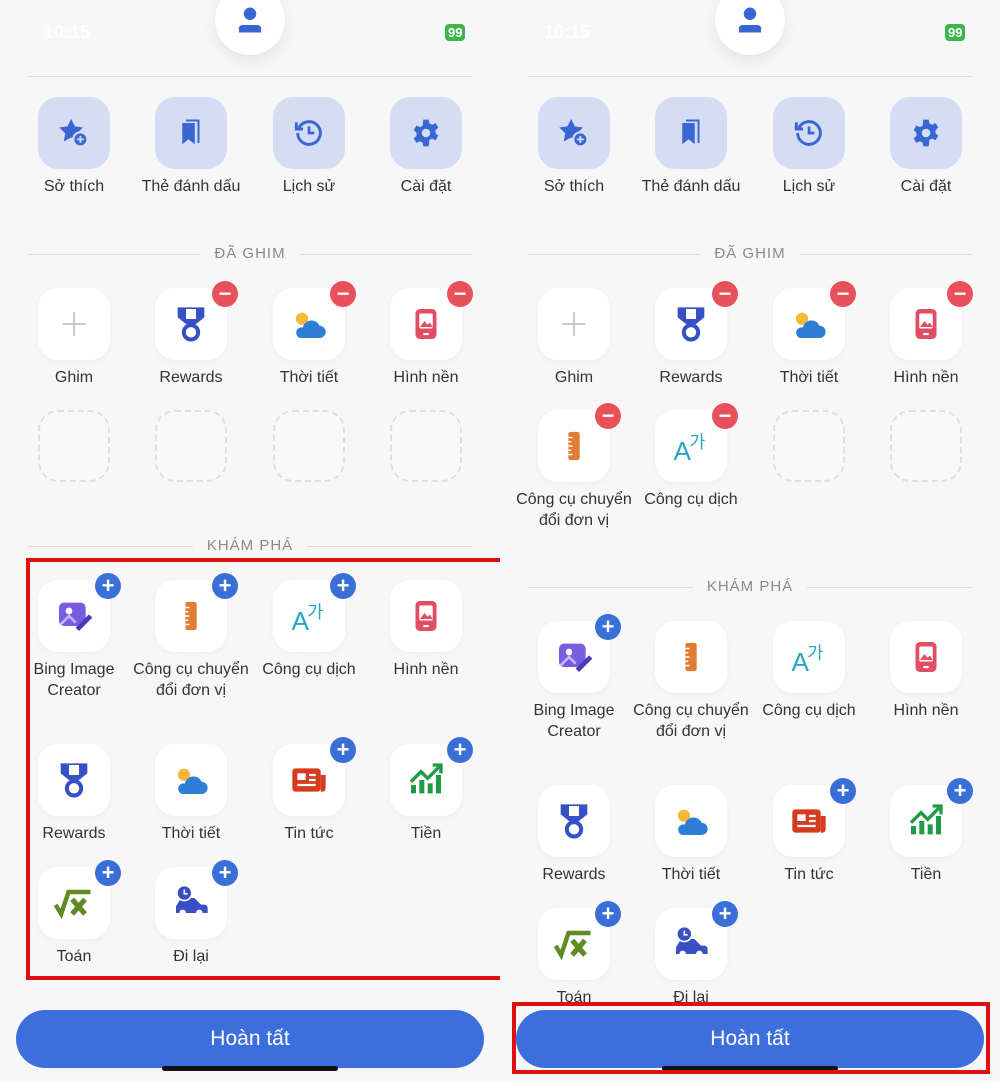 This screenshot has width=1000, height=1082. I want to click on tile-label: Lịch sử, so click(309, 186).